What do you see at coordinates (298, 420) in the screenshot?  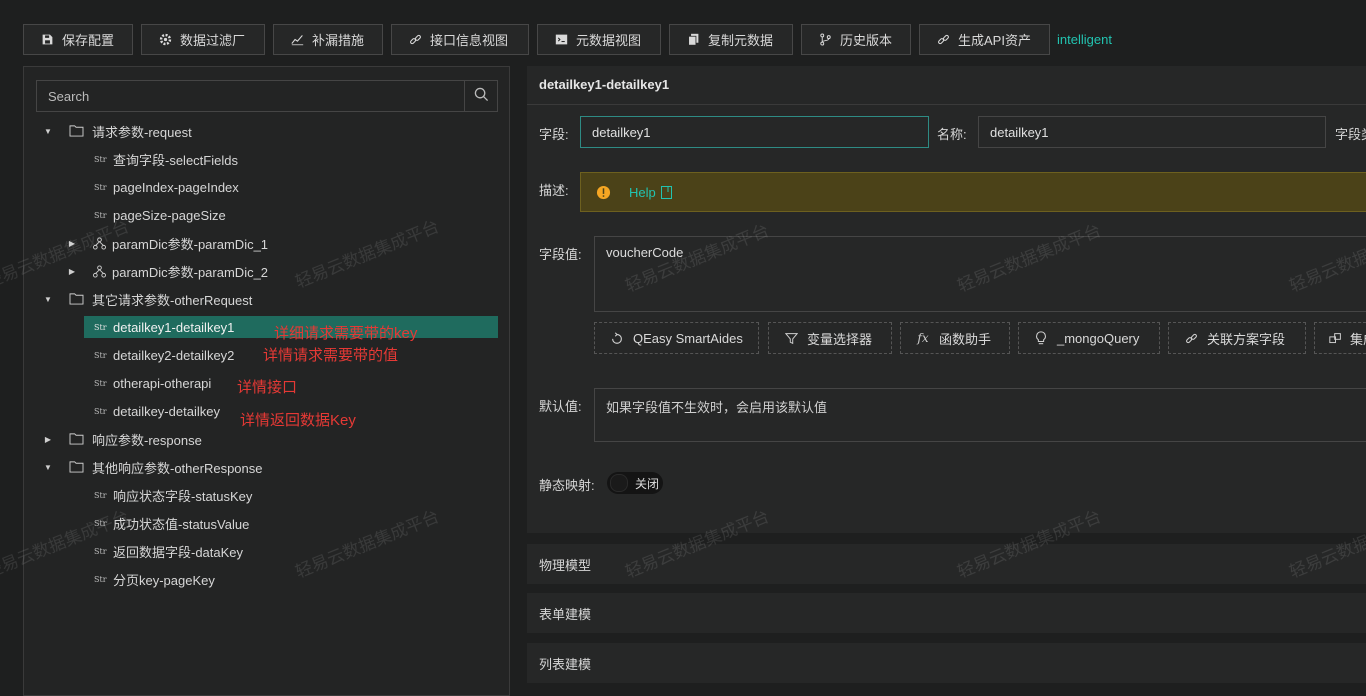 I see `annotation-detail-return-key: 详情返回数据Key` at bounding box center [298, 420].